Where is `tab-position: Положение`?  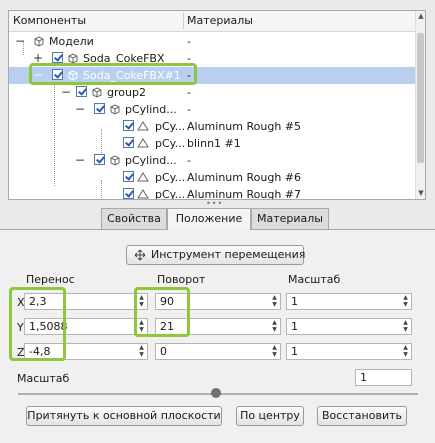
tab-position: Положение is located at coordinates (209, 219).